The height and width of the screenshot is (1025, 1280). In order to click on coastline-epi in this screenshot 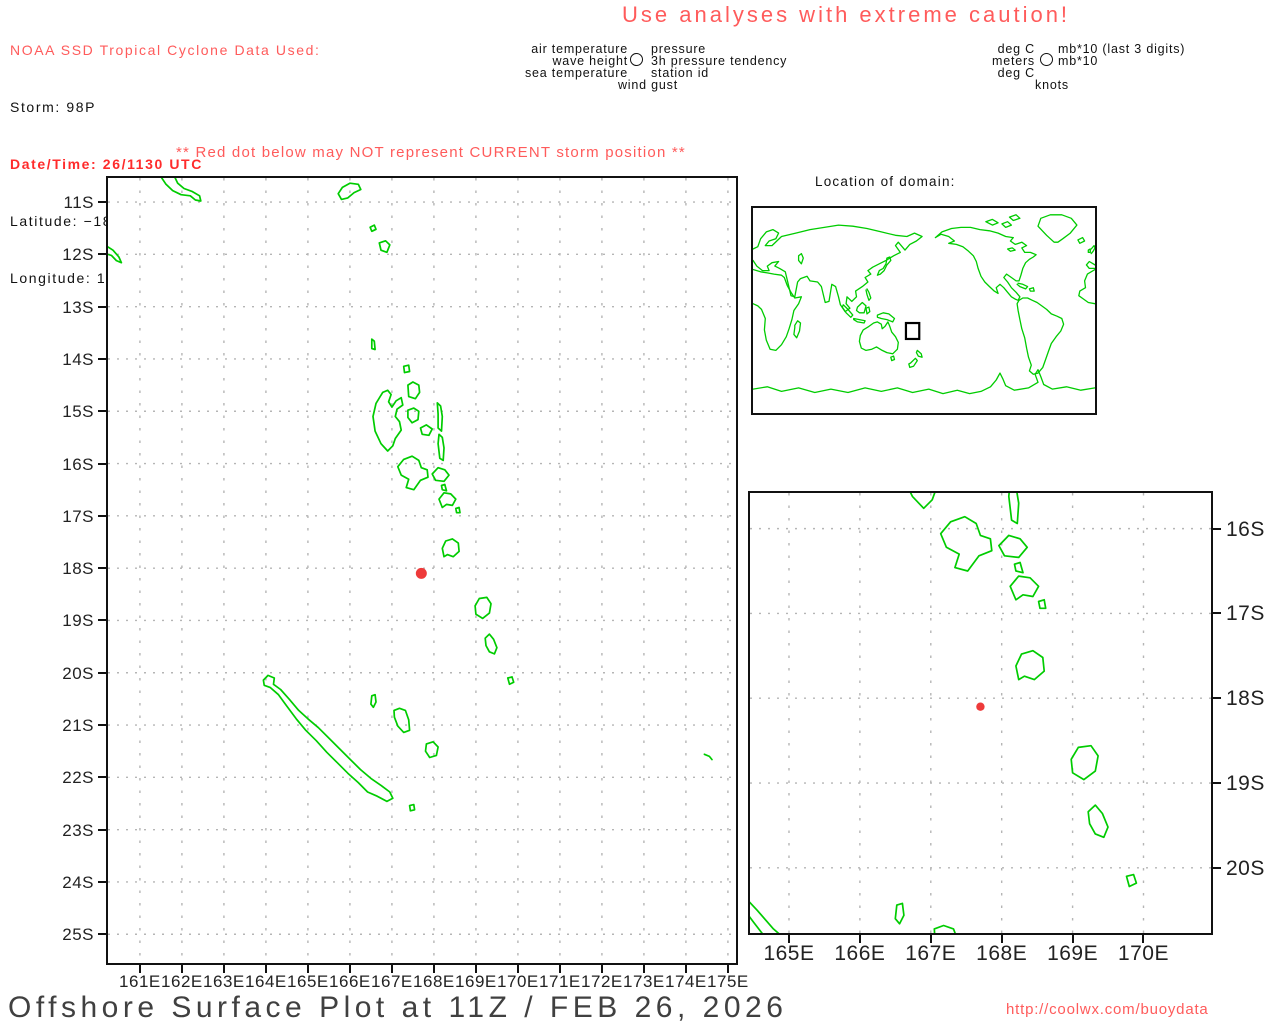, I will do `click(1024, 588)`.